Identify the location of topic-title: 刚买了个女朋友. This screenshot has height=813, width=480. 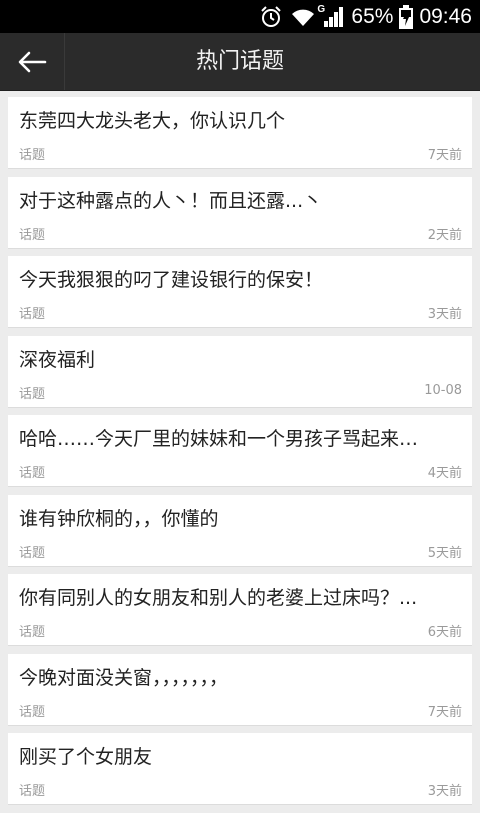
(86, 757).